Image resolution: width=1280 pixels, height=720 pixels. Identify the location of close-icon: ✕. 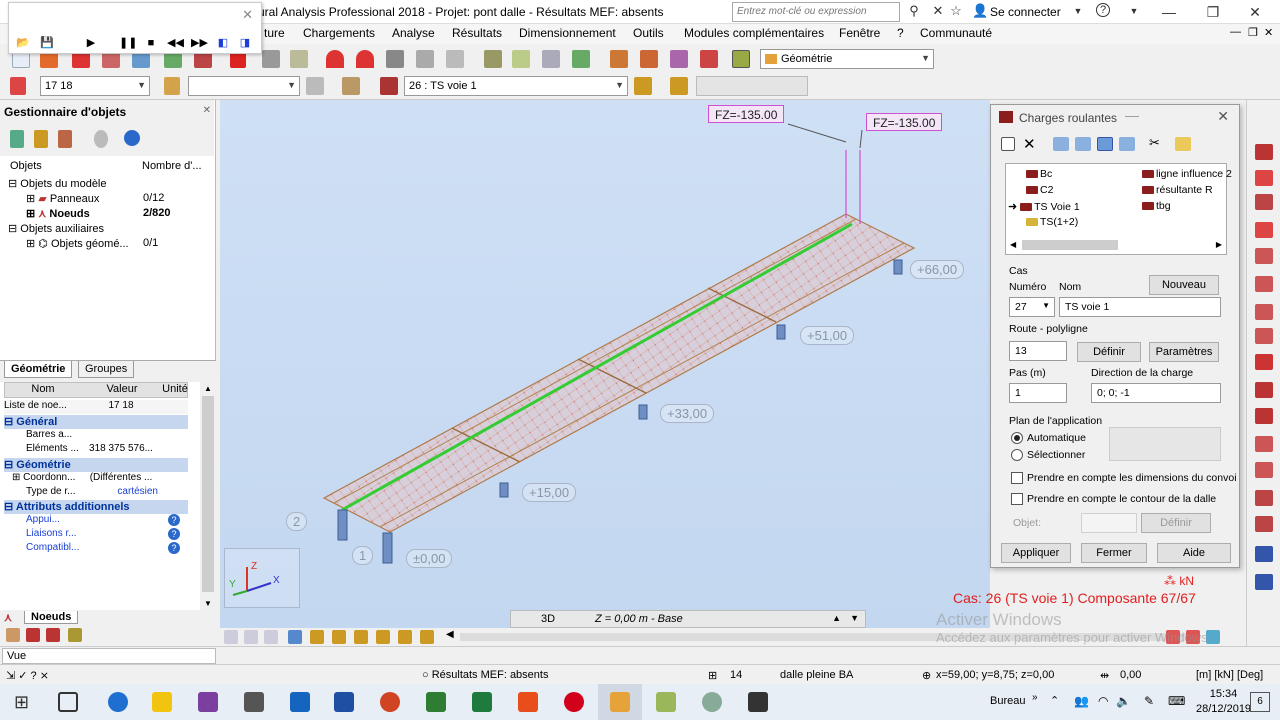
(247, 15).